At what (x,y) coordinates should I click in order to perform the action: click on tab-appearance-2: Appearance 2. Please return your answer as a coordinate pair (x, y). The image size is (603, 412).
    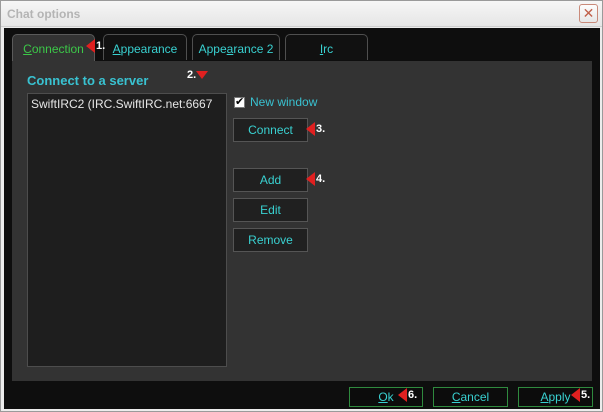
    Looking at the image, I should click on (236, 47).